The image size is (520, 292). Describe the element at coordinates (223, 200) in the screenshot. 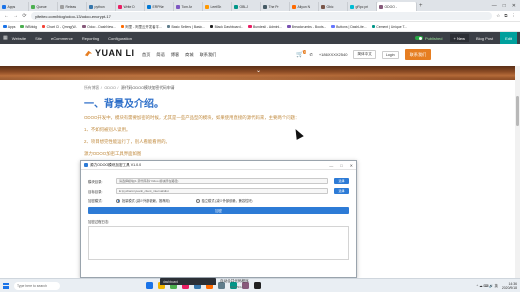

I see `mode-radio-standalone: 独立模式 (减少外部依赖，兼容性好)` at that location.